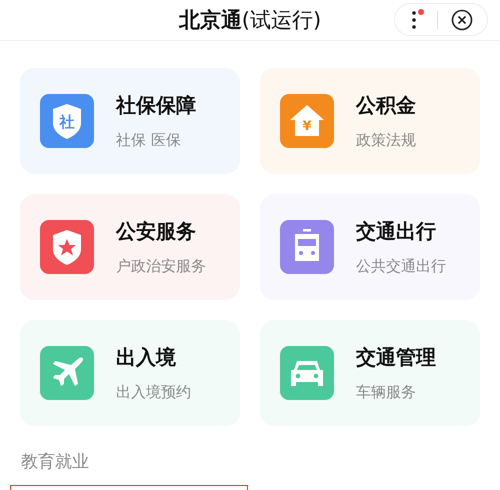  What do you see at coordinates (370, 373) in the screenshot?
I see `service-card: 交通管理 车辆服务` at bounding box center [370, 373].